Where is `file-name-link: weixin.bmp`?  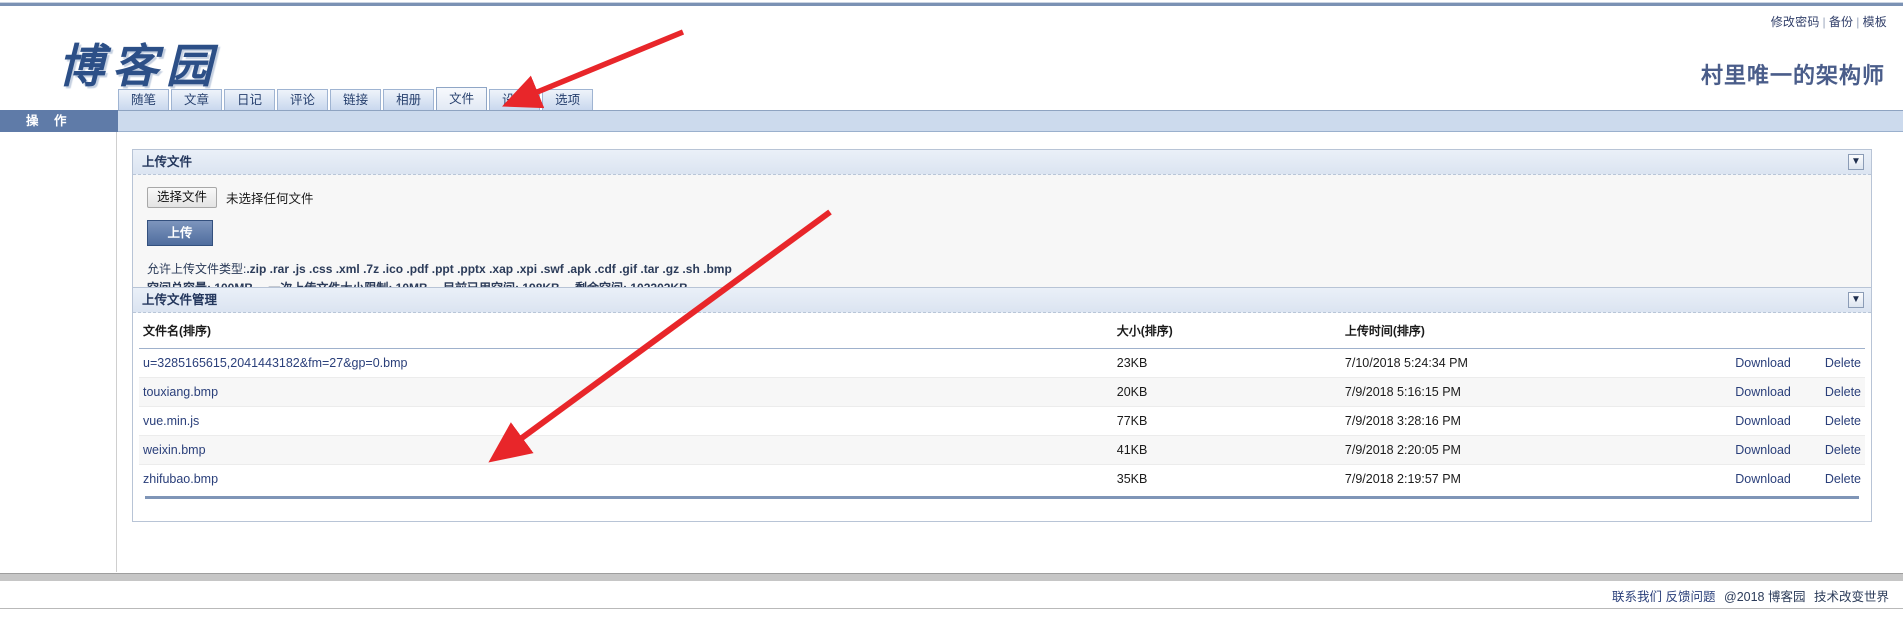 file-name-link: weixin.bmp is located at coordinates (174, 450).